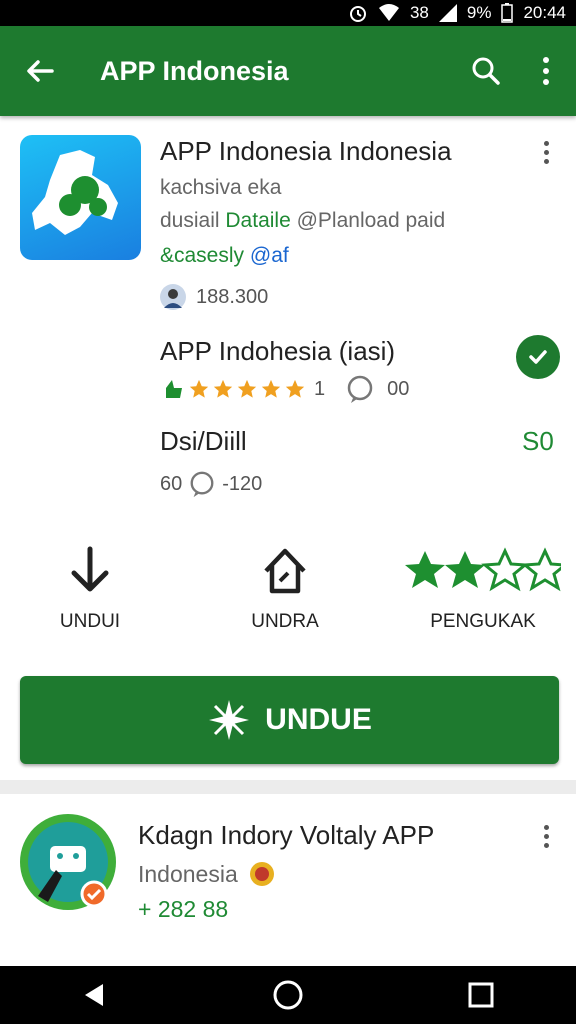  Describe the element at coordinates (284, 389) in the screenshot. I see `rating-row: 1 00` at that location.